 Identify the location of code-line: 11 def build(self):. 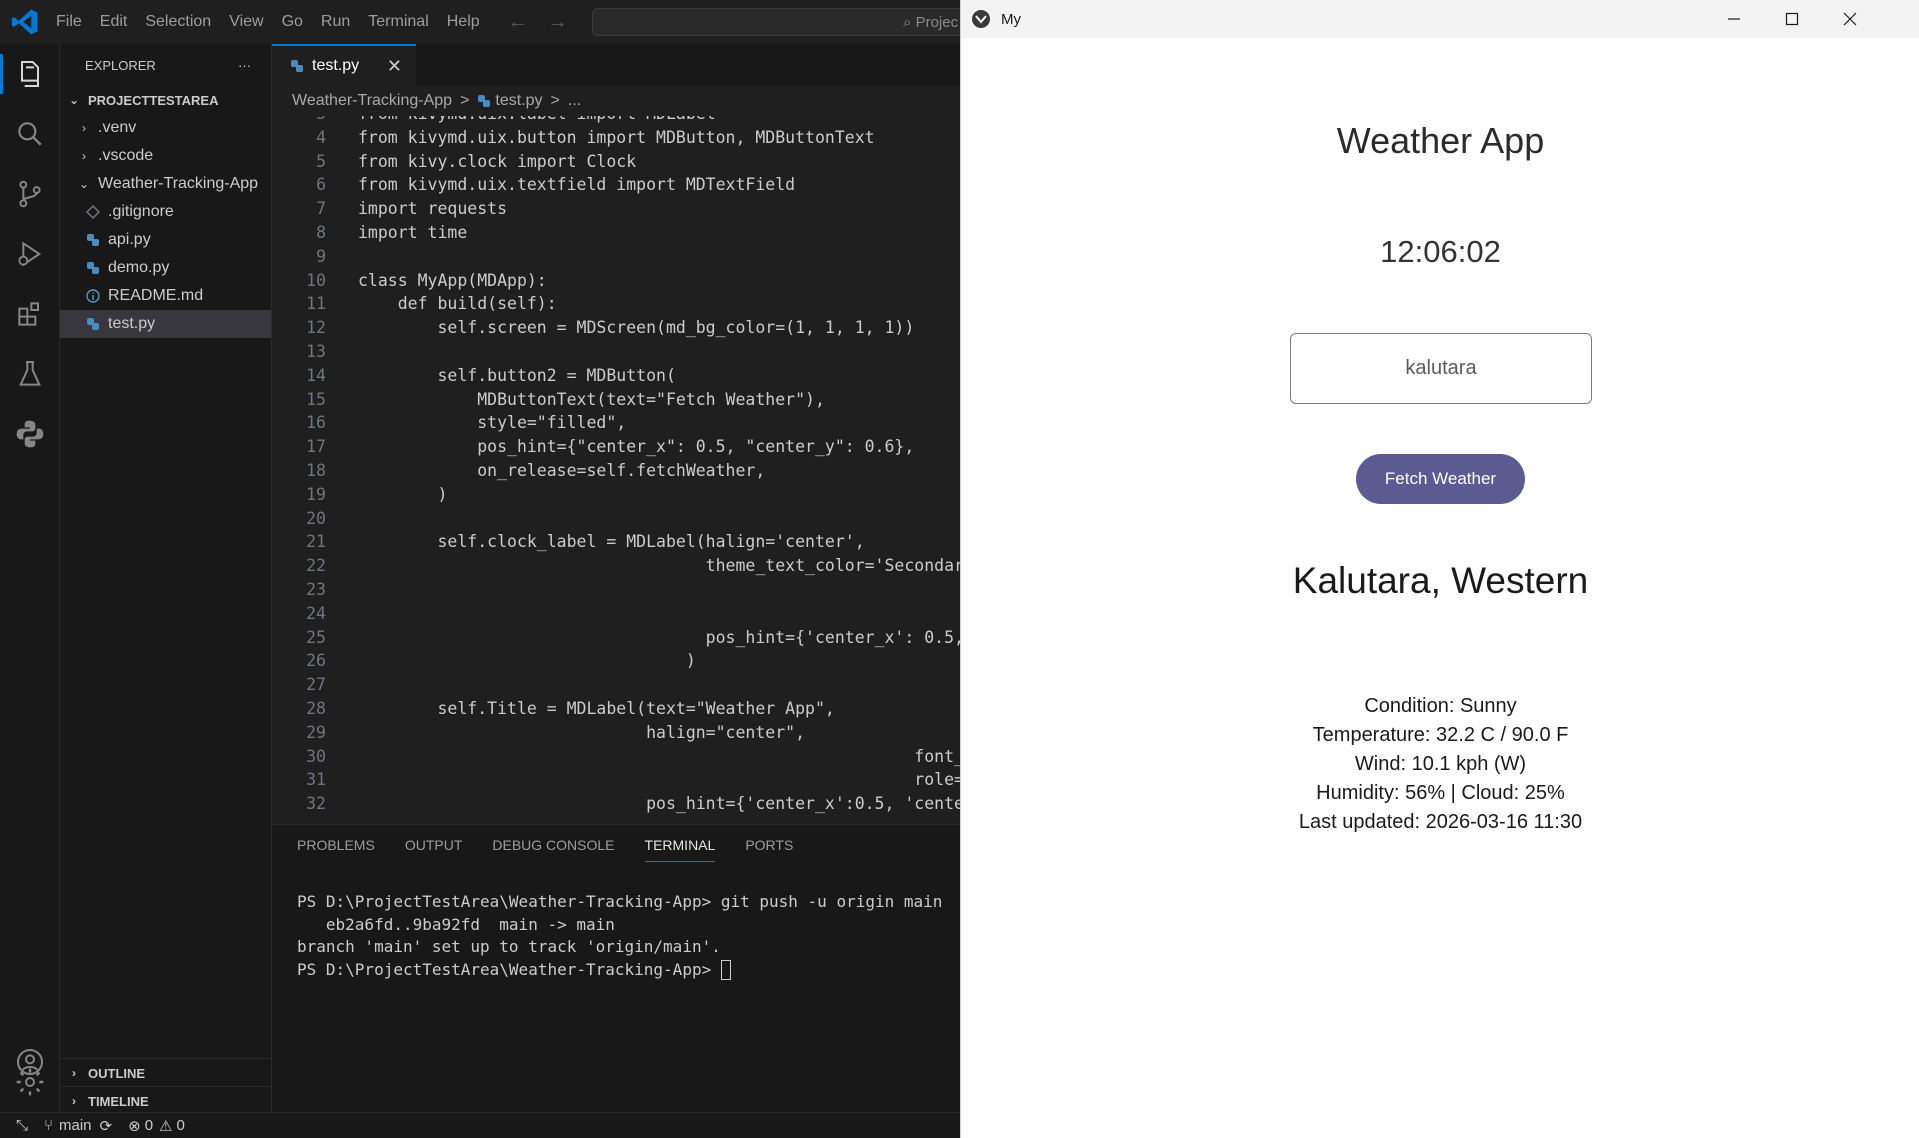
(616, 304).